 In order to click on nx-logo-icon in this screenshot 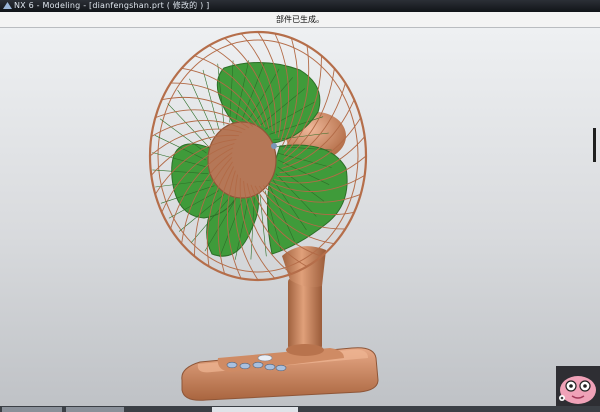, I will do `click(7, 5)`.